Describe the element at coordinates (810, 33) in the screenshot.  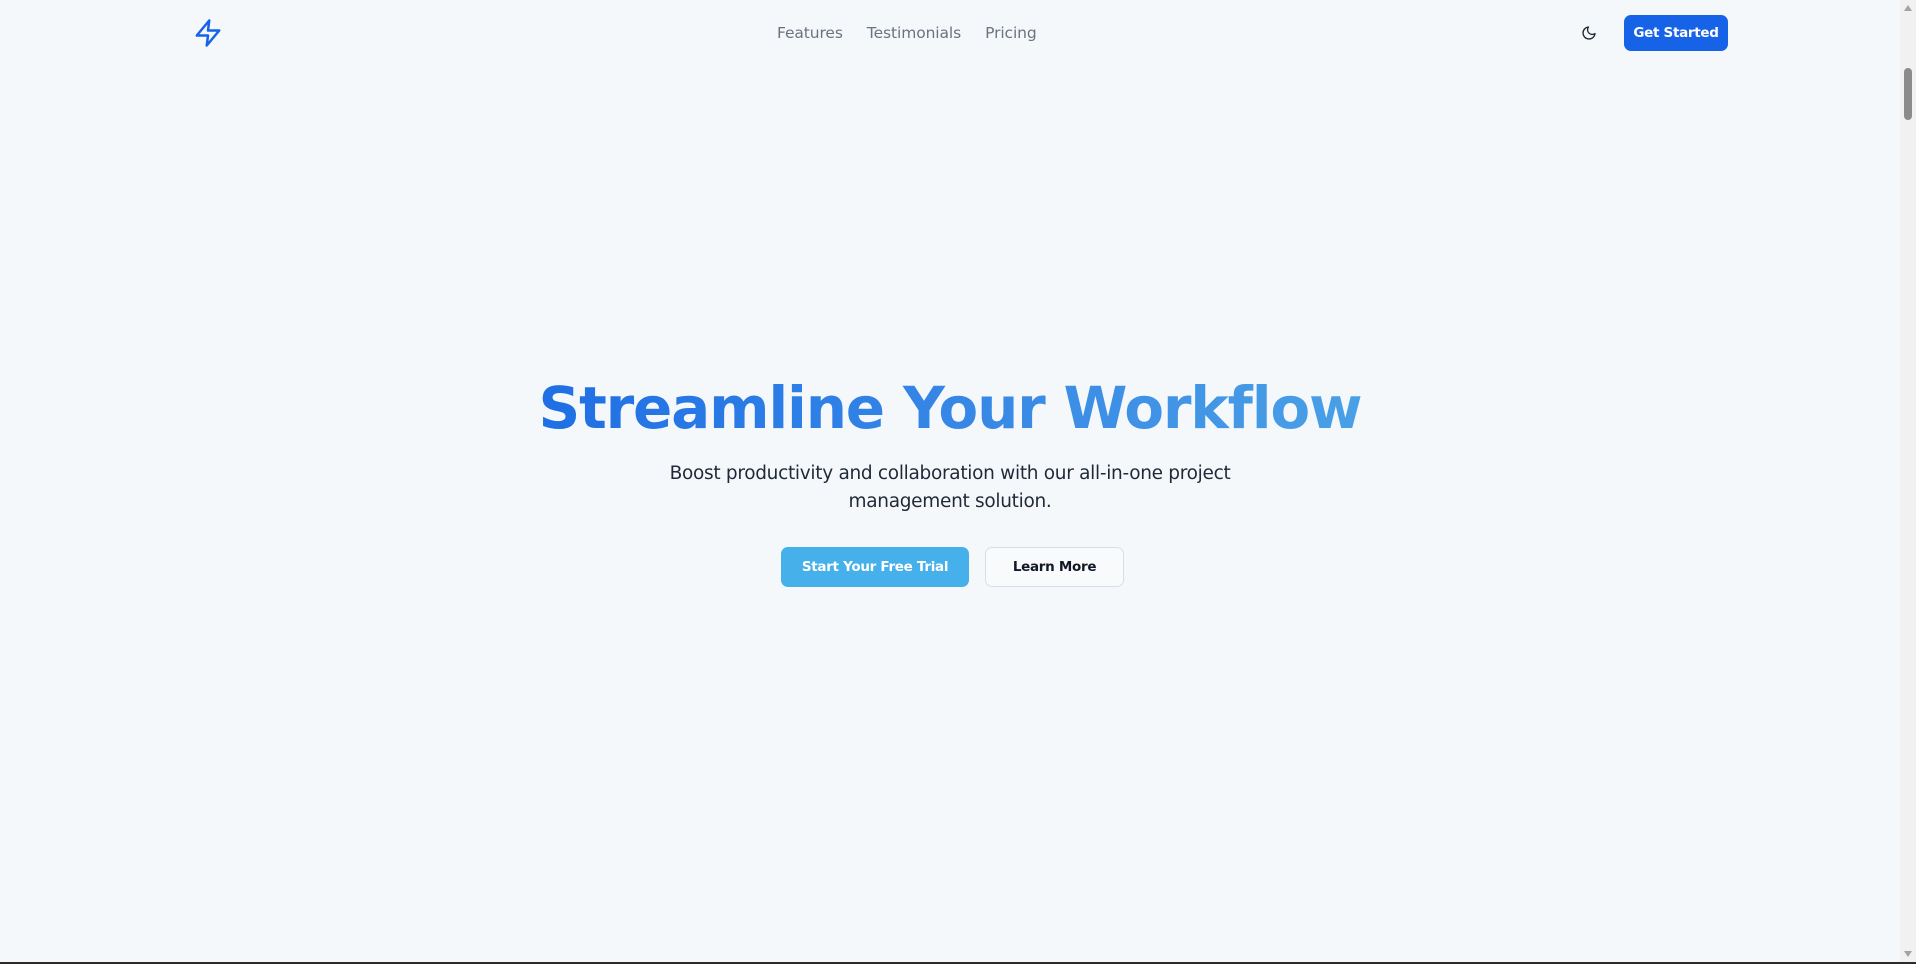
I see `nav-link-features: Features` at that location.